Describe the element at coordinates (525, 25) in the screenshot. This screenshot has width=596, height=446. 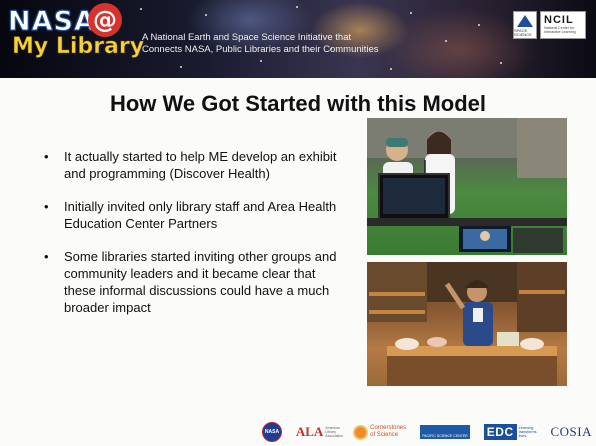
I see `space-science-icon: SPACE SCIENCE` at that location.